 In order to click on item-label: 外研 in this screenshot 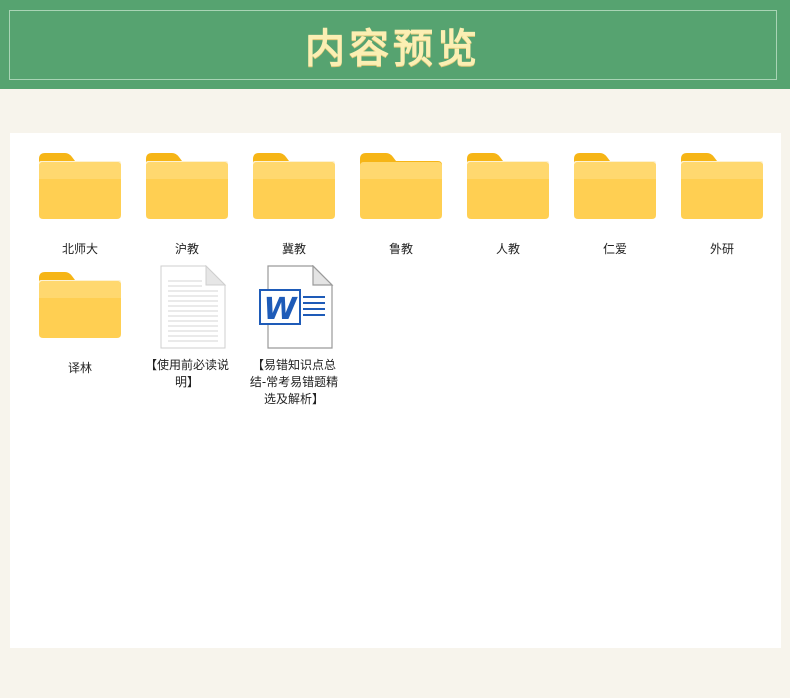, I will do `click(721, 249)`.